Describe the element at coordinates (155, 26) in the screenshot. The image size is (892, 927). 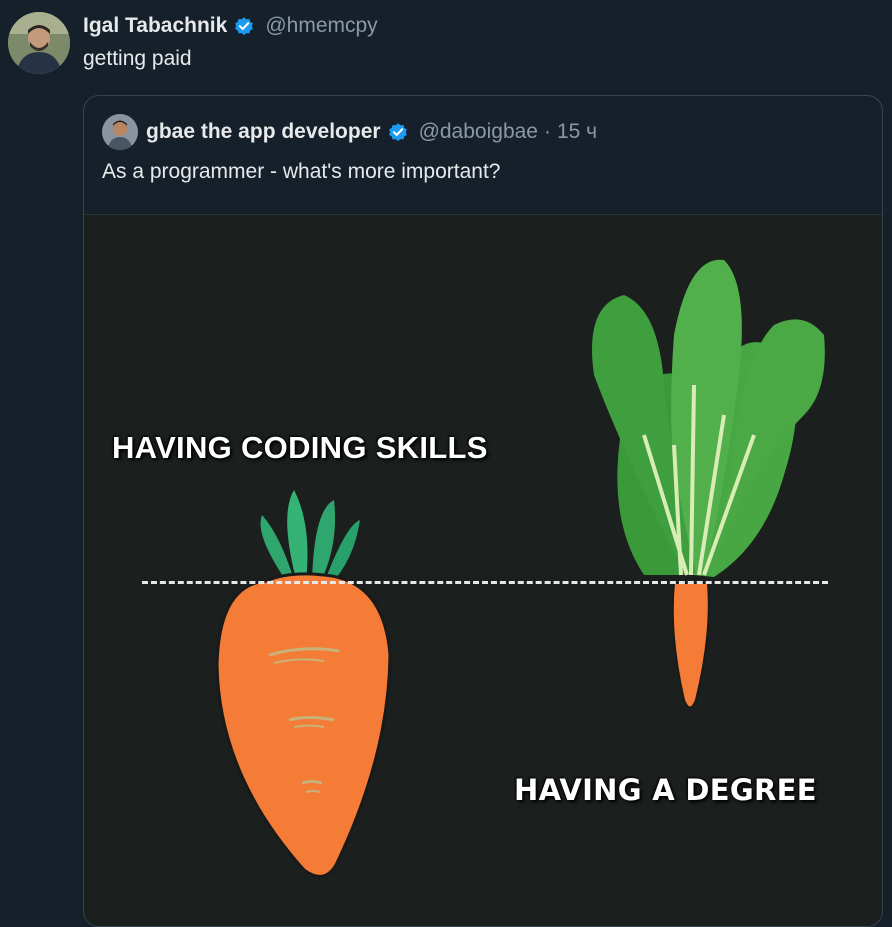
I see `author-name: Igal Tabachnik` at that location.